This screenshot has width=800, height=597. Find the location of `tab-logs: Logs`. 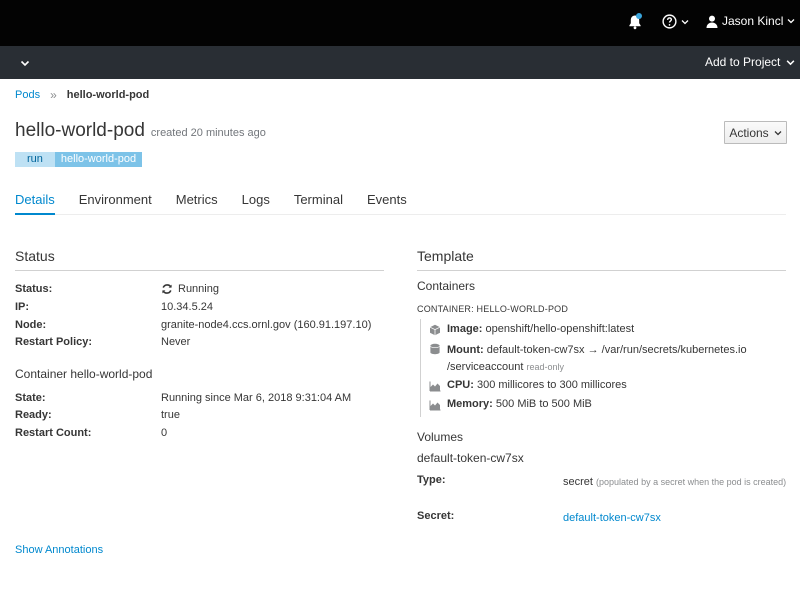

tab-logs: Logs is located at coordinates (256, 202).